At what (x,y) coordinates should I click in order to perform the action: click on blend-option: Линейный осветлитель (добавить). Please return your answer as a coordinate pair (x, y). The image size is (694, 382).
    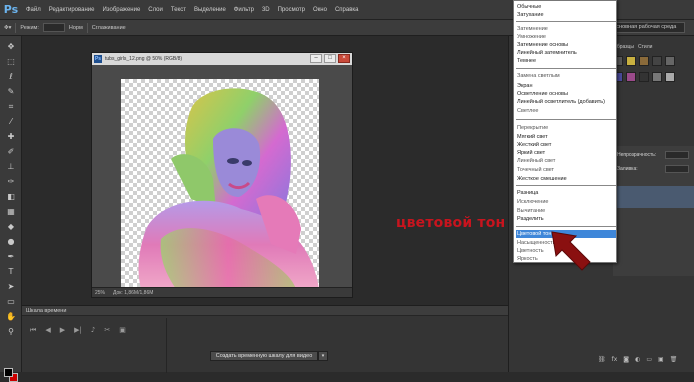
    Looking at the image, I should click on (566, 102).